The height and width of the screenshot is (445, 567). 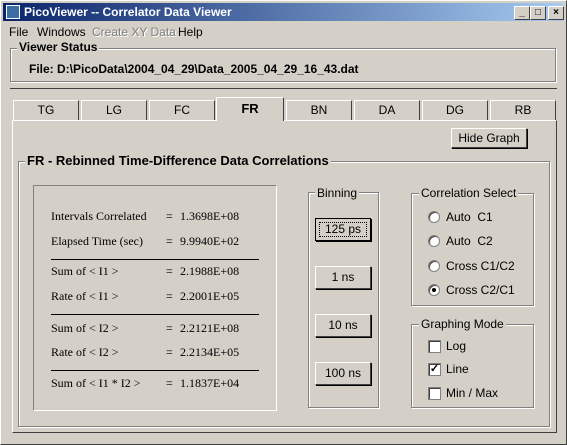 What do you see at coordinates (85, 296) in the screenshot?
I see `stat-label: Rate of < I1 >` at bounding box center [85, 296].